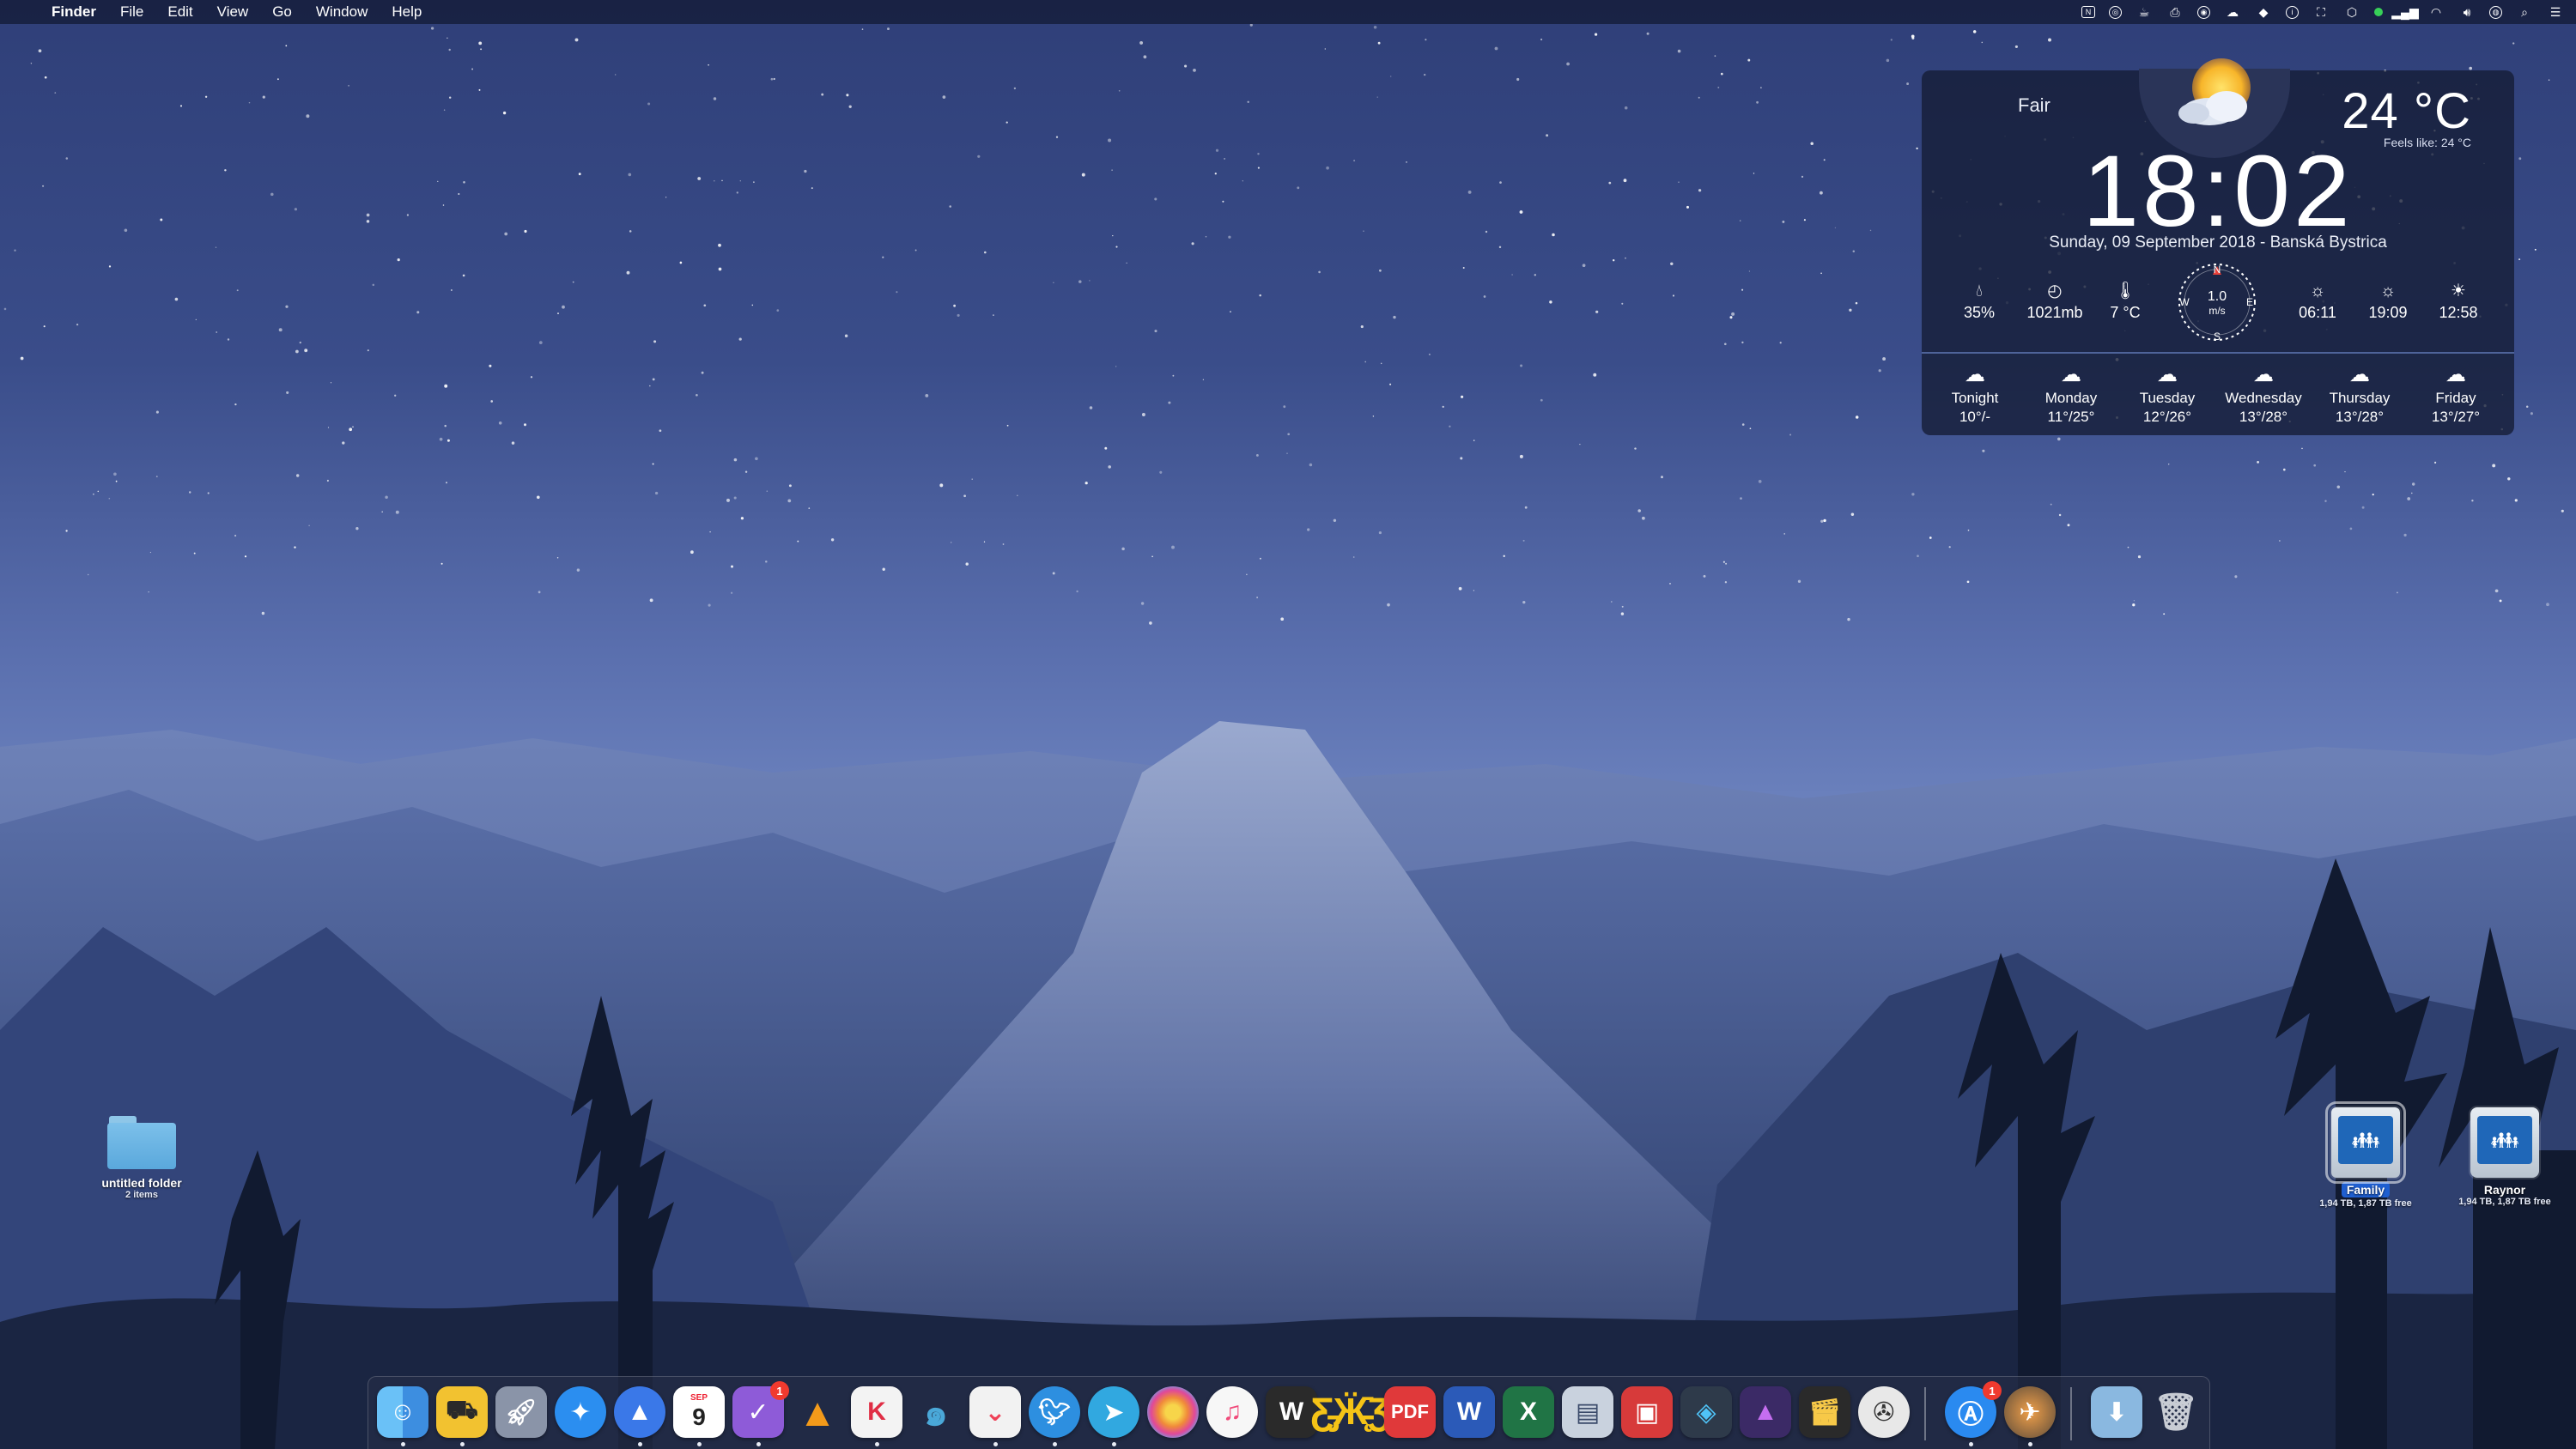 Image resolution: width=2576 pixels, height=1449 pixels. Describe the element at coordinates (2351, 12) in the screenshot. I see `shield-icon: ⬡` at that location.